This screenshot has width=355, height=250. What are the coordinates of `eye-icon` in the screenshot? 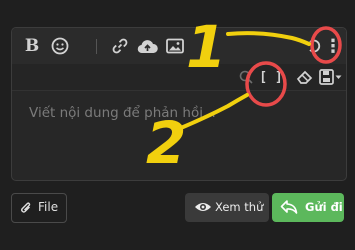 It's located at (203, 207).